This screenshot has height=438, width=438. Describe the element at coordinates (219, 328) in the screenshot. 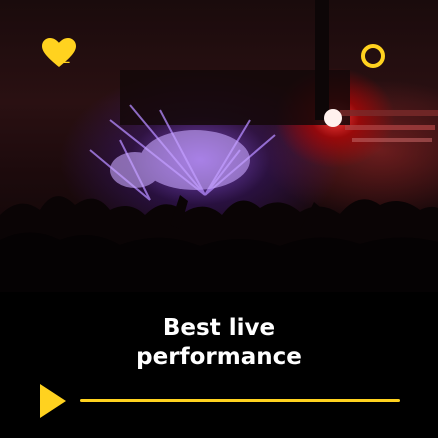

I see `post-title-line1: Best live` at that location.